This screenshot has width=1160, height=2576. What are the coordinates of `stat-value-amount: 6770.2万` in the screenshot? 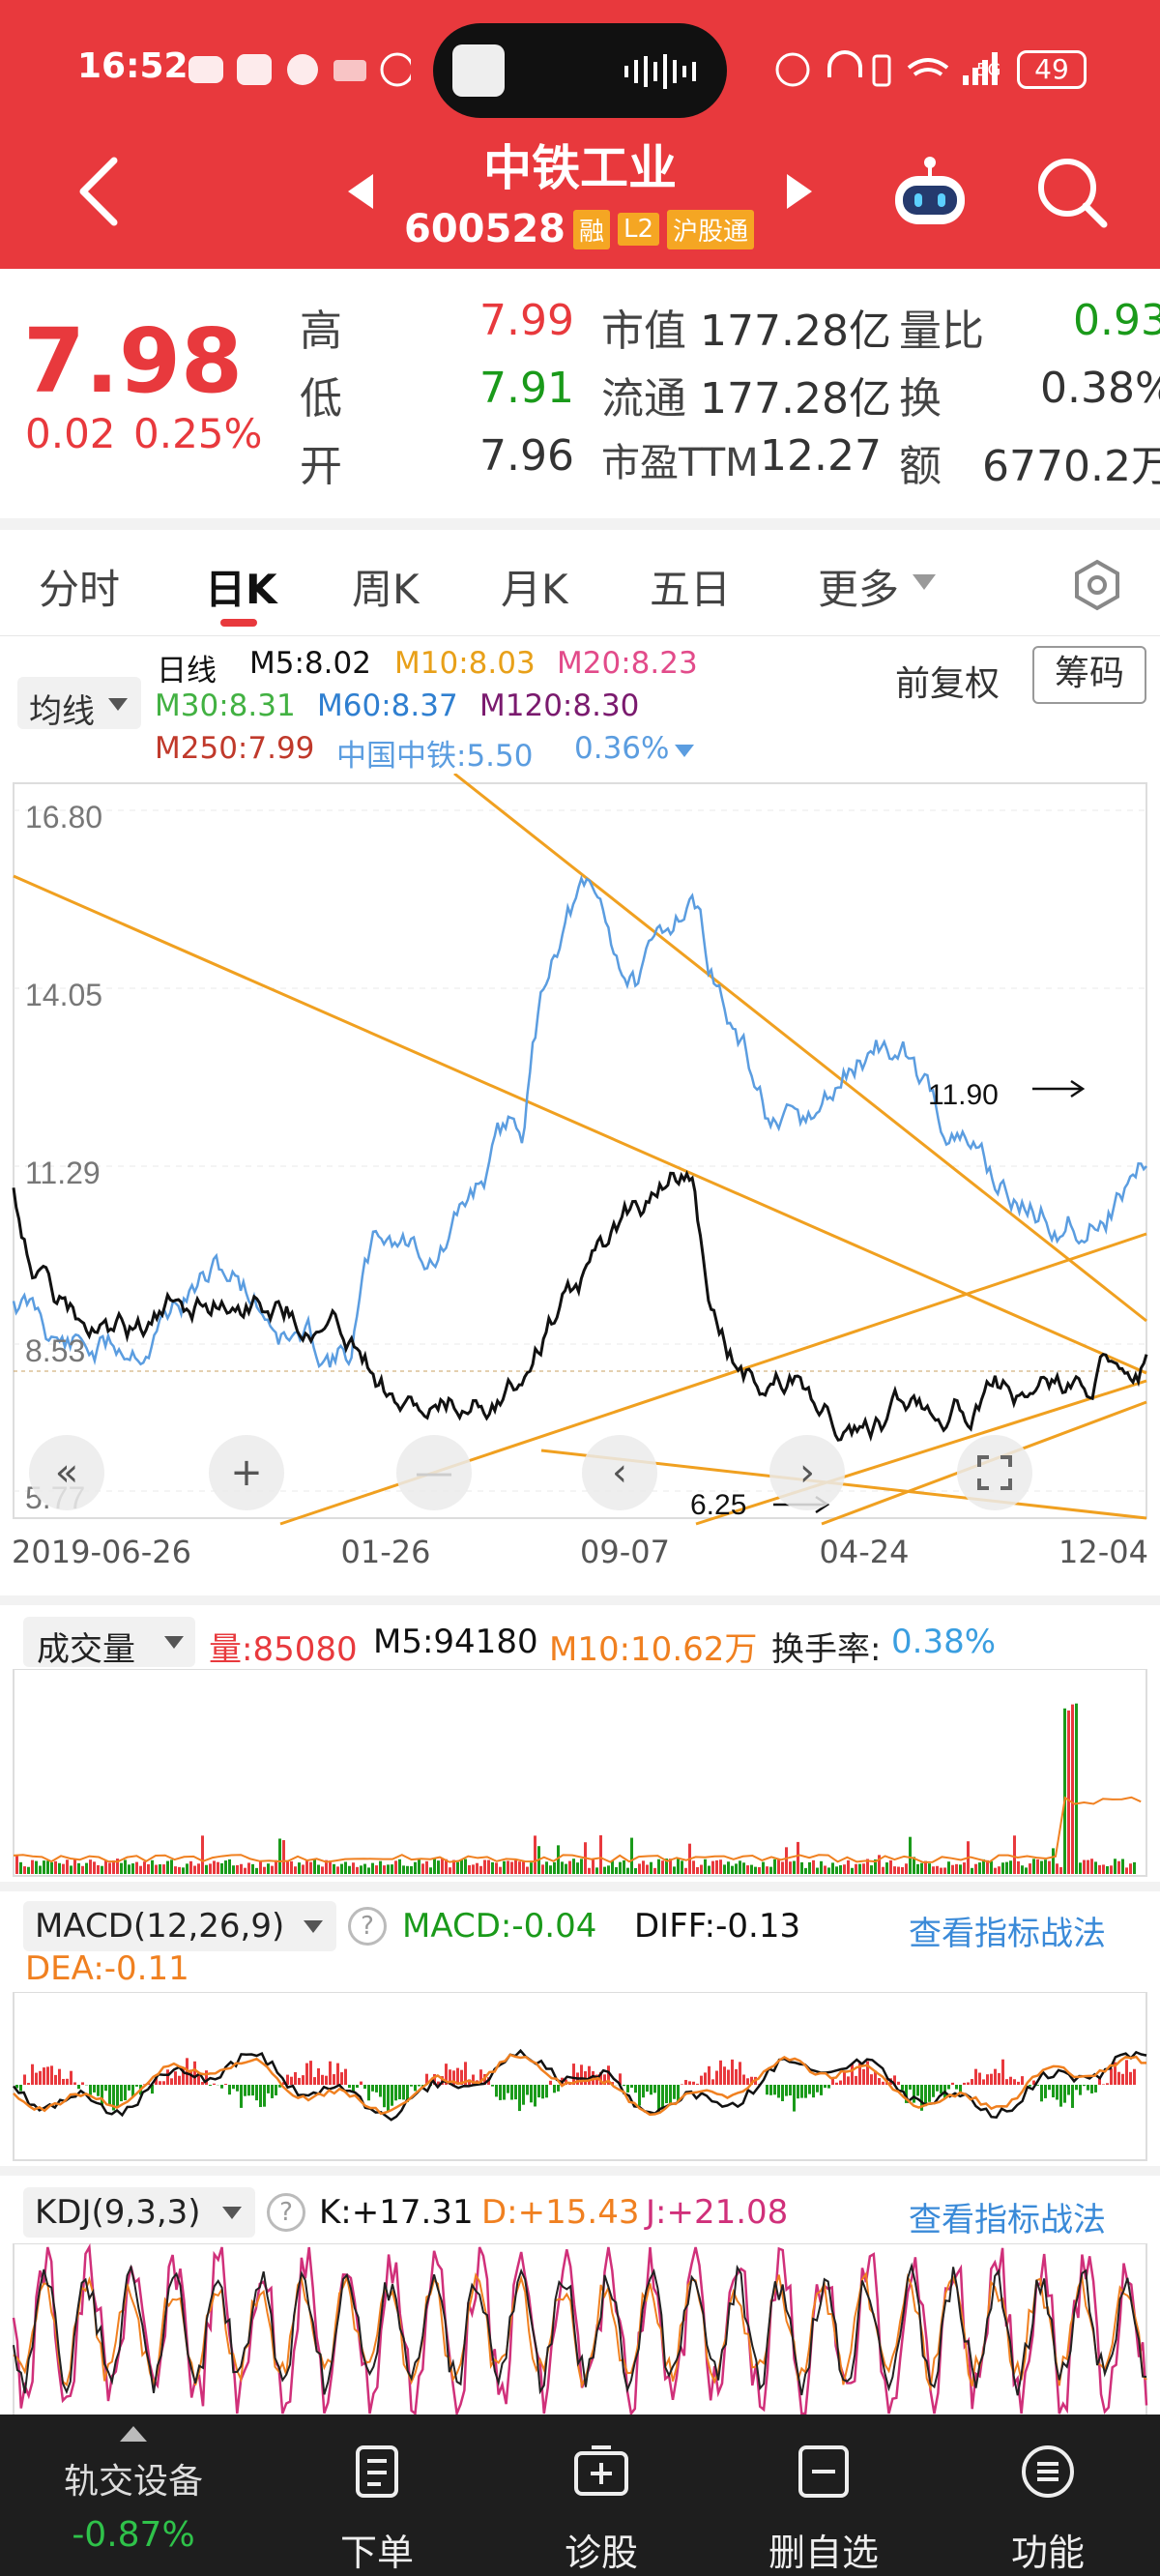 It's located at (1071, 466).